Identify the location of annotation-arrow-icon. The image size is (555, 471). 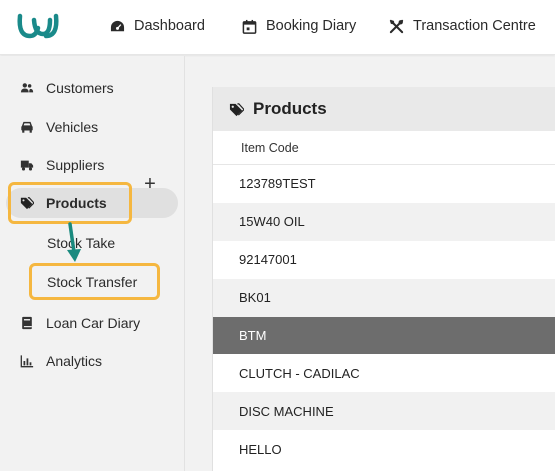
(74, 242).